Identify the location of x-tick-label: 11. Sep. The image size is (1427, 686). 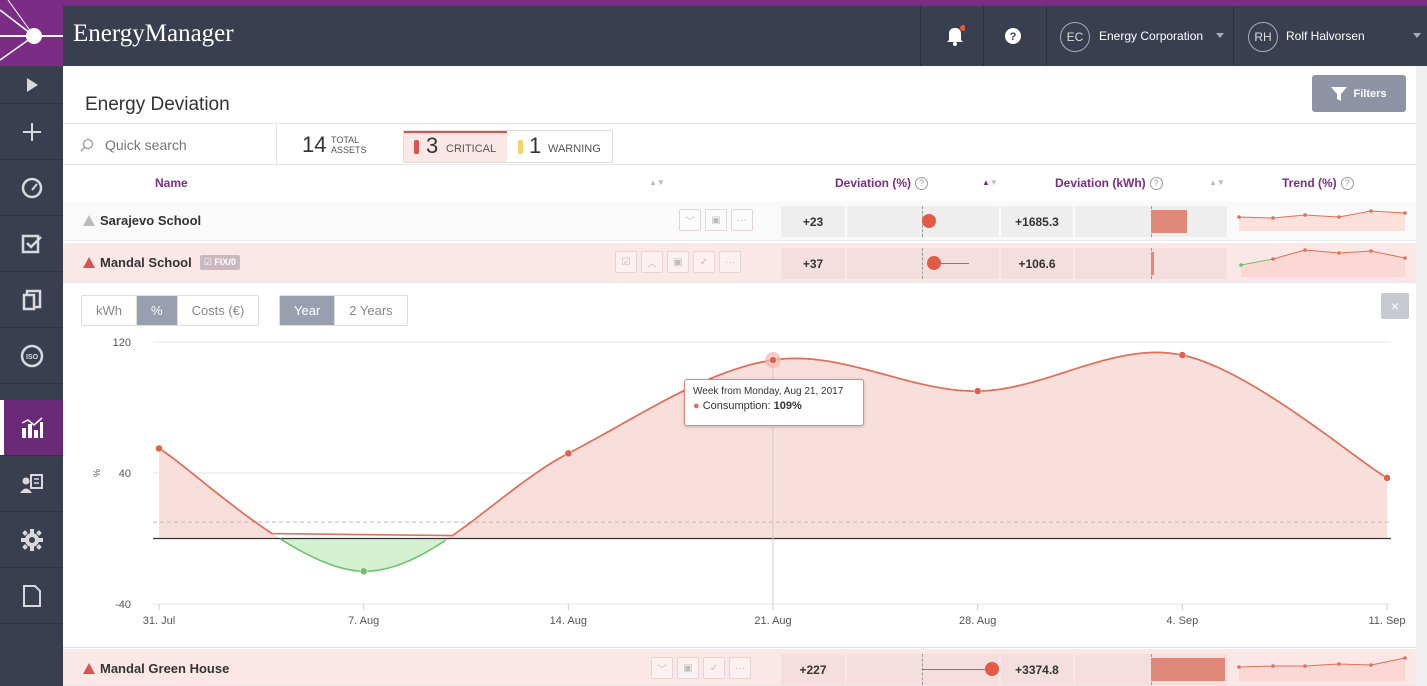
(1386, 621).